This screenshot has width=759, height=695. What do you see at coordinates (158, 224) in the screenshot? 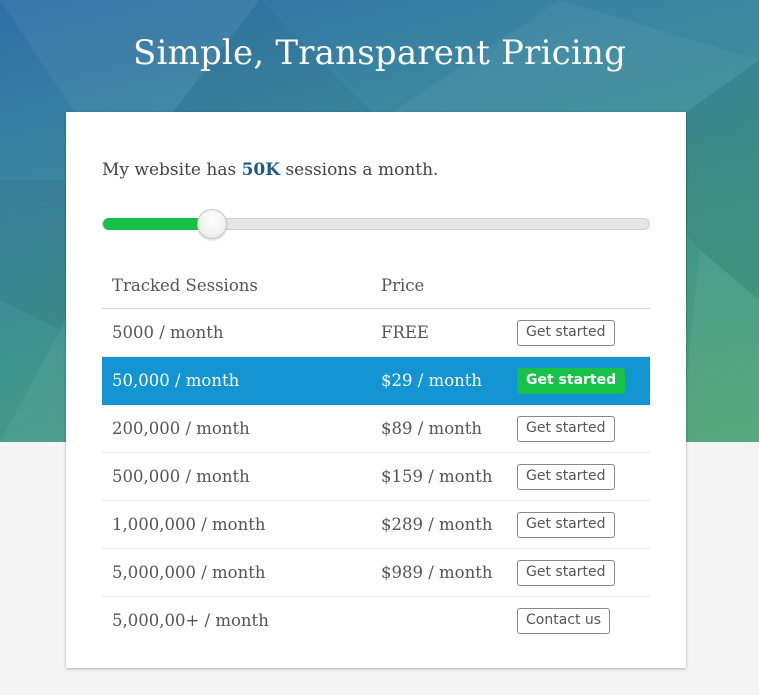
I see `slider-fill` at bounding box center [158, 224].